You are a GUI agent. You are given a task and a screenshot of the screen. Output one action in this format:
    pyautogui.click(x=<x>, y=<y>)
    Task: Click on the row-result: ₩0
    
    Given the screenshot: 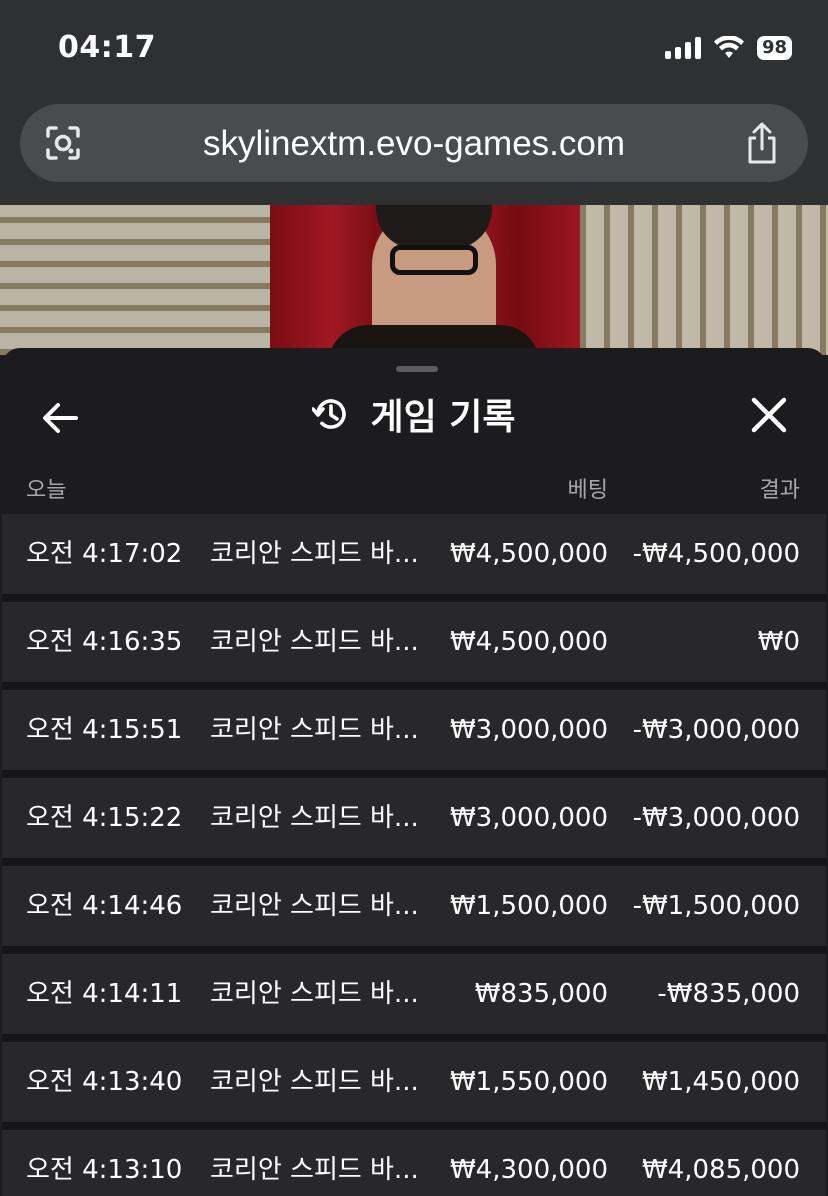 What is the action you would take?
    pyautogui.click(x=778, y=642)
    